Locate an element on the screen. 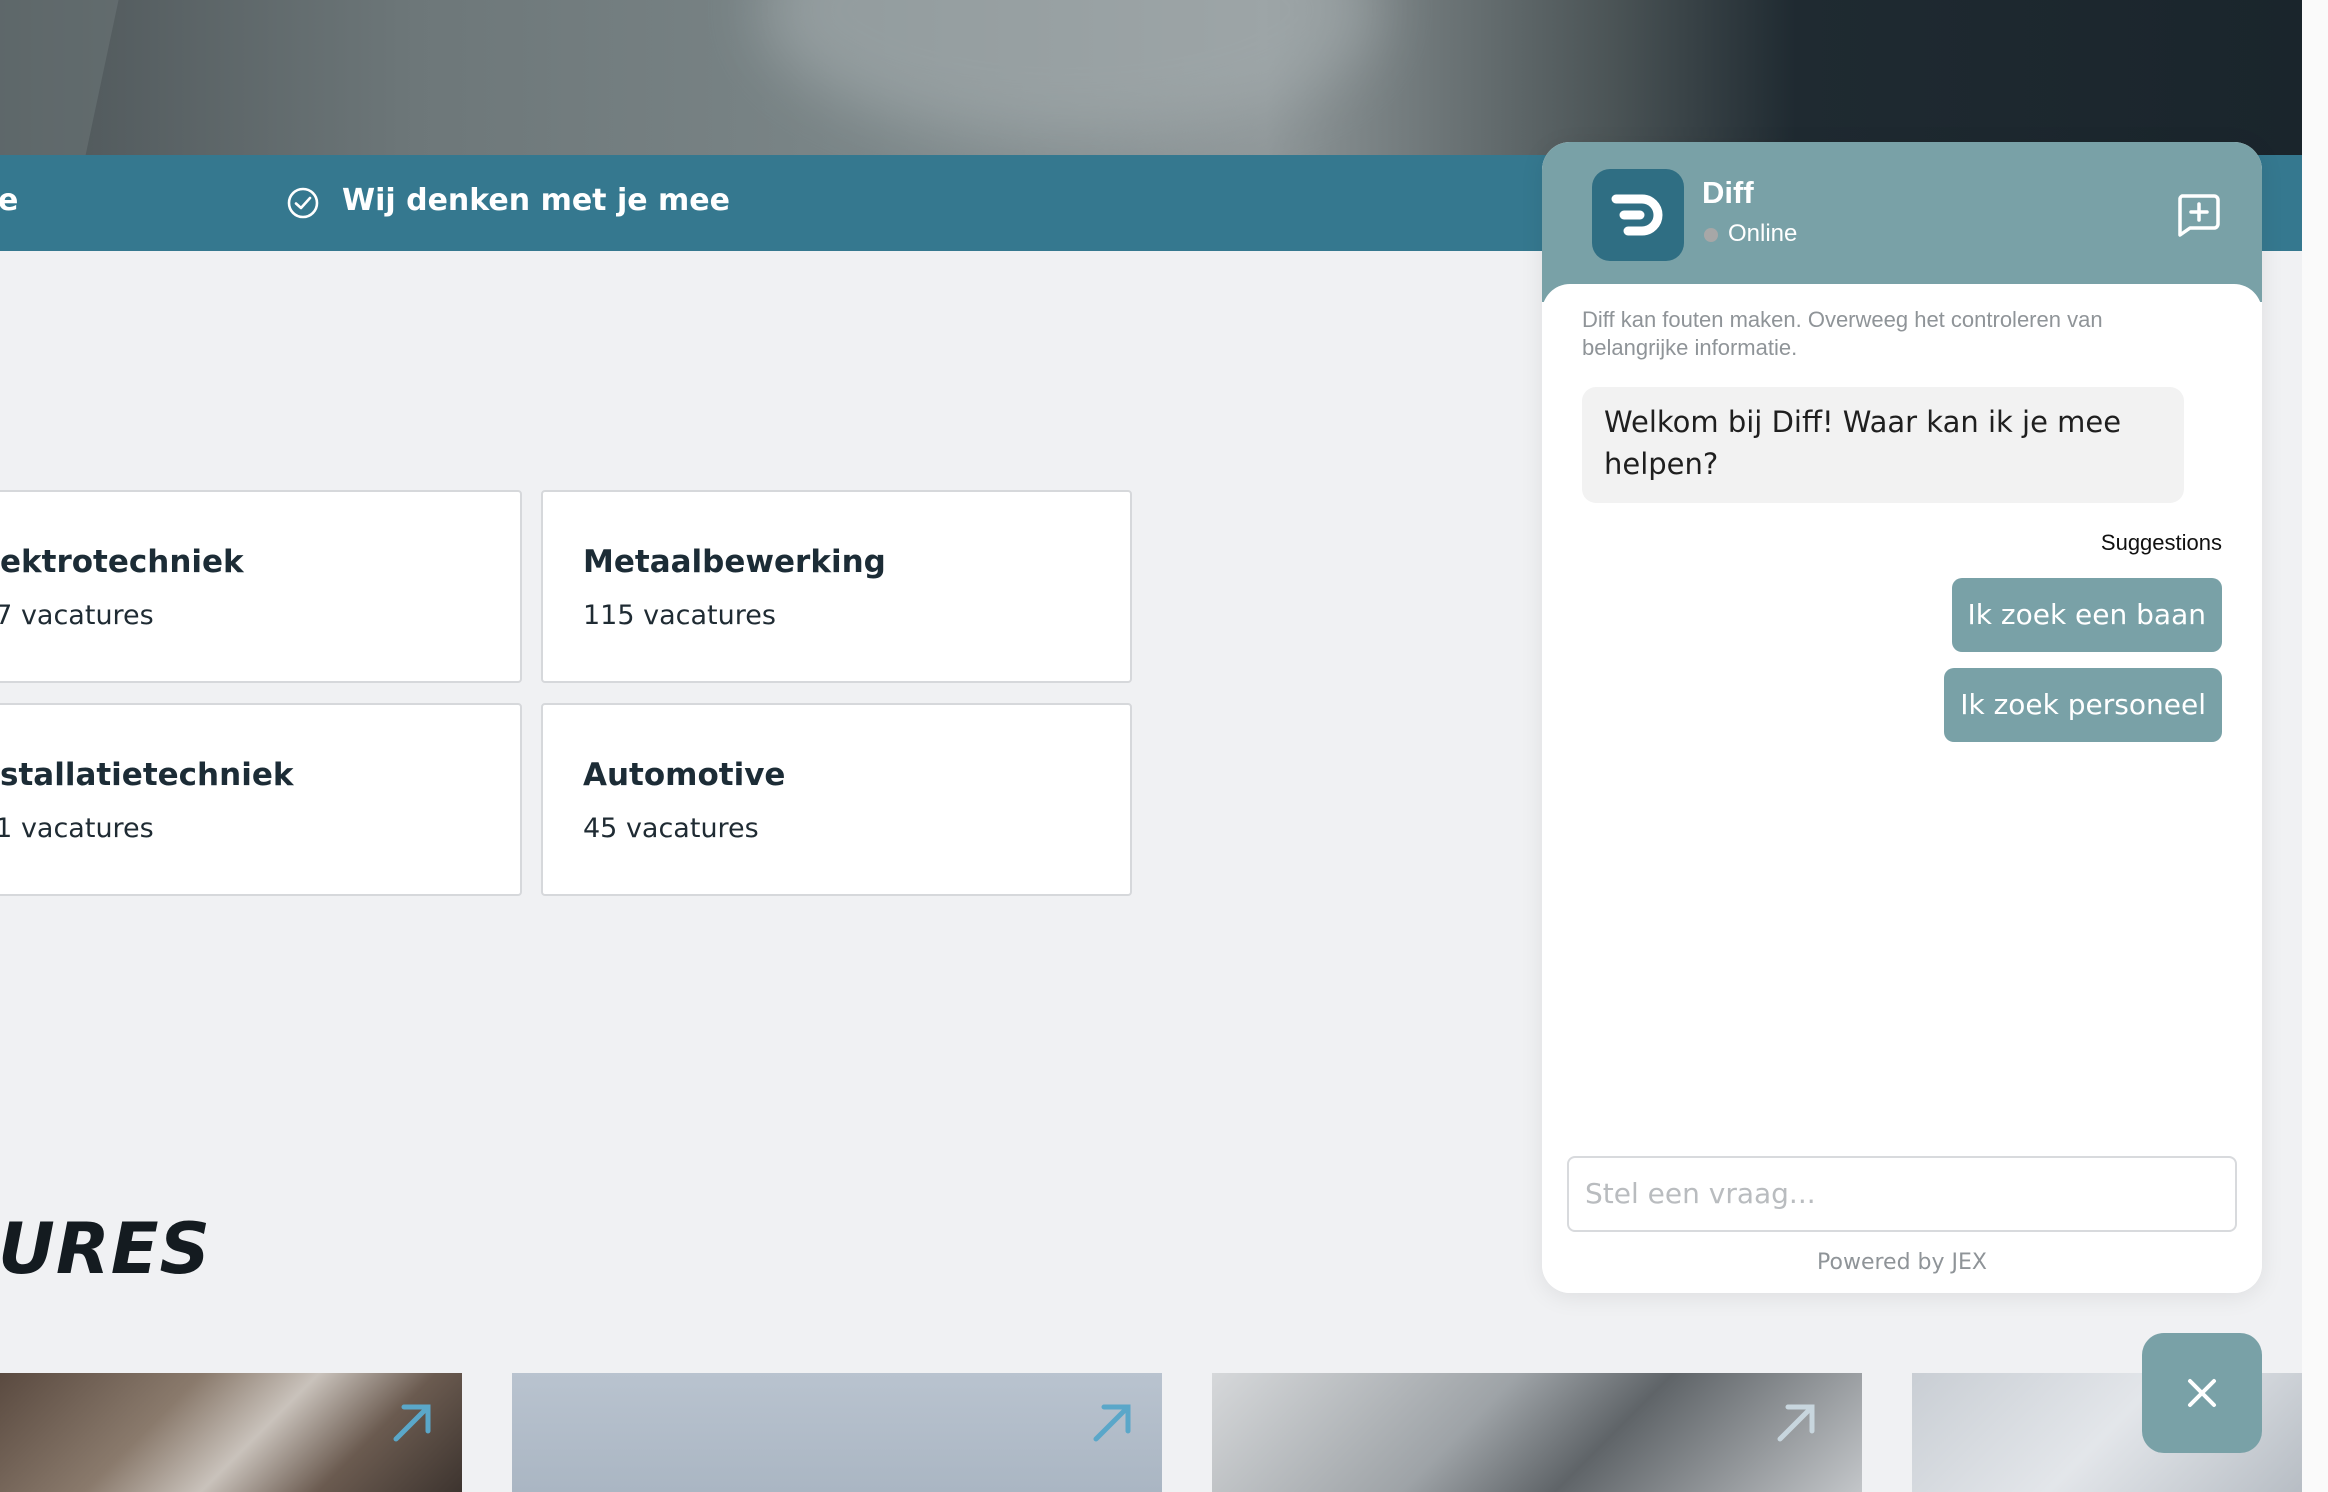 The image size is (2328, 1492). category-title: ektrotechniek is located at coordinates (122, 562).